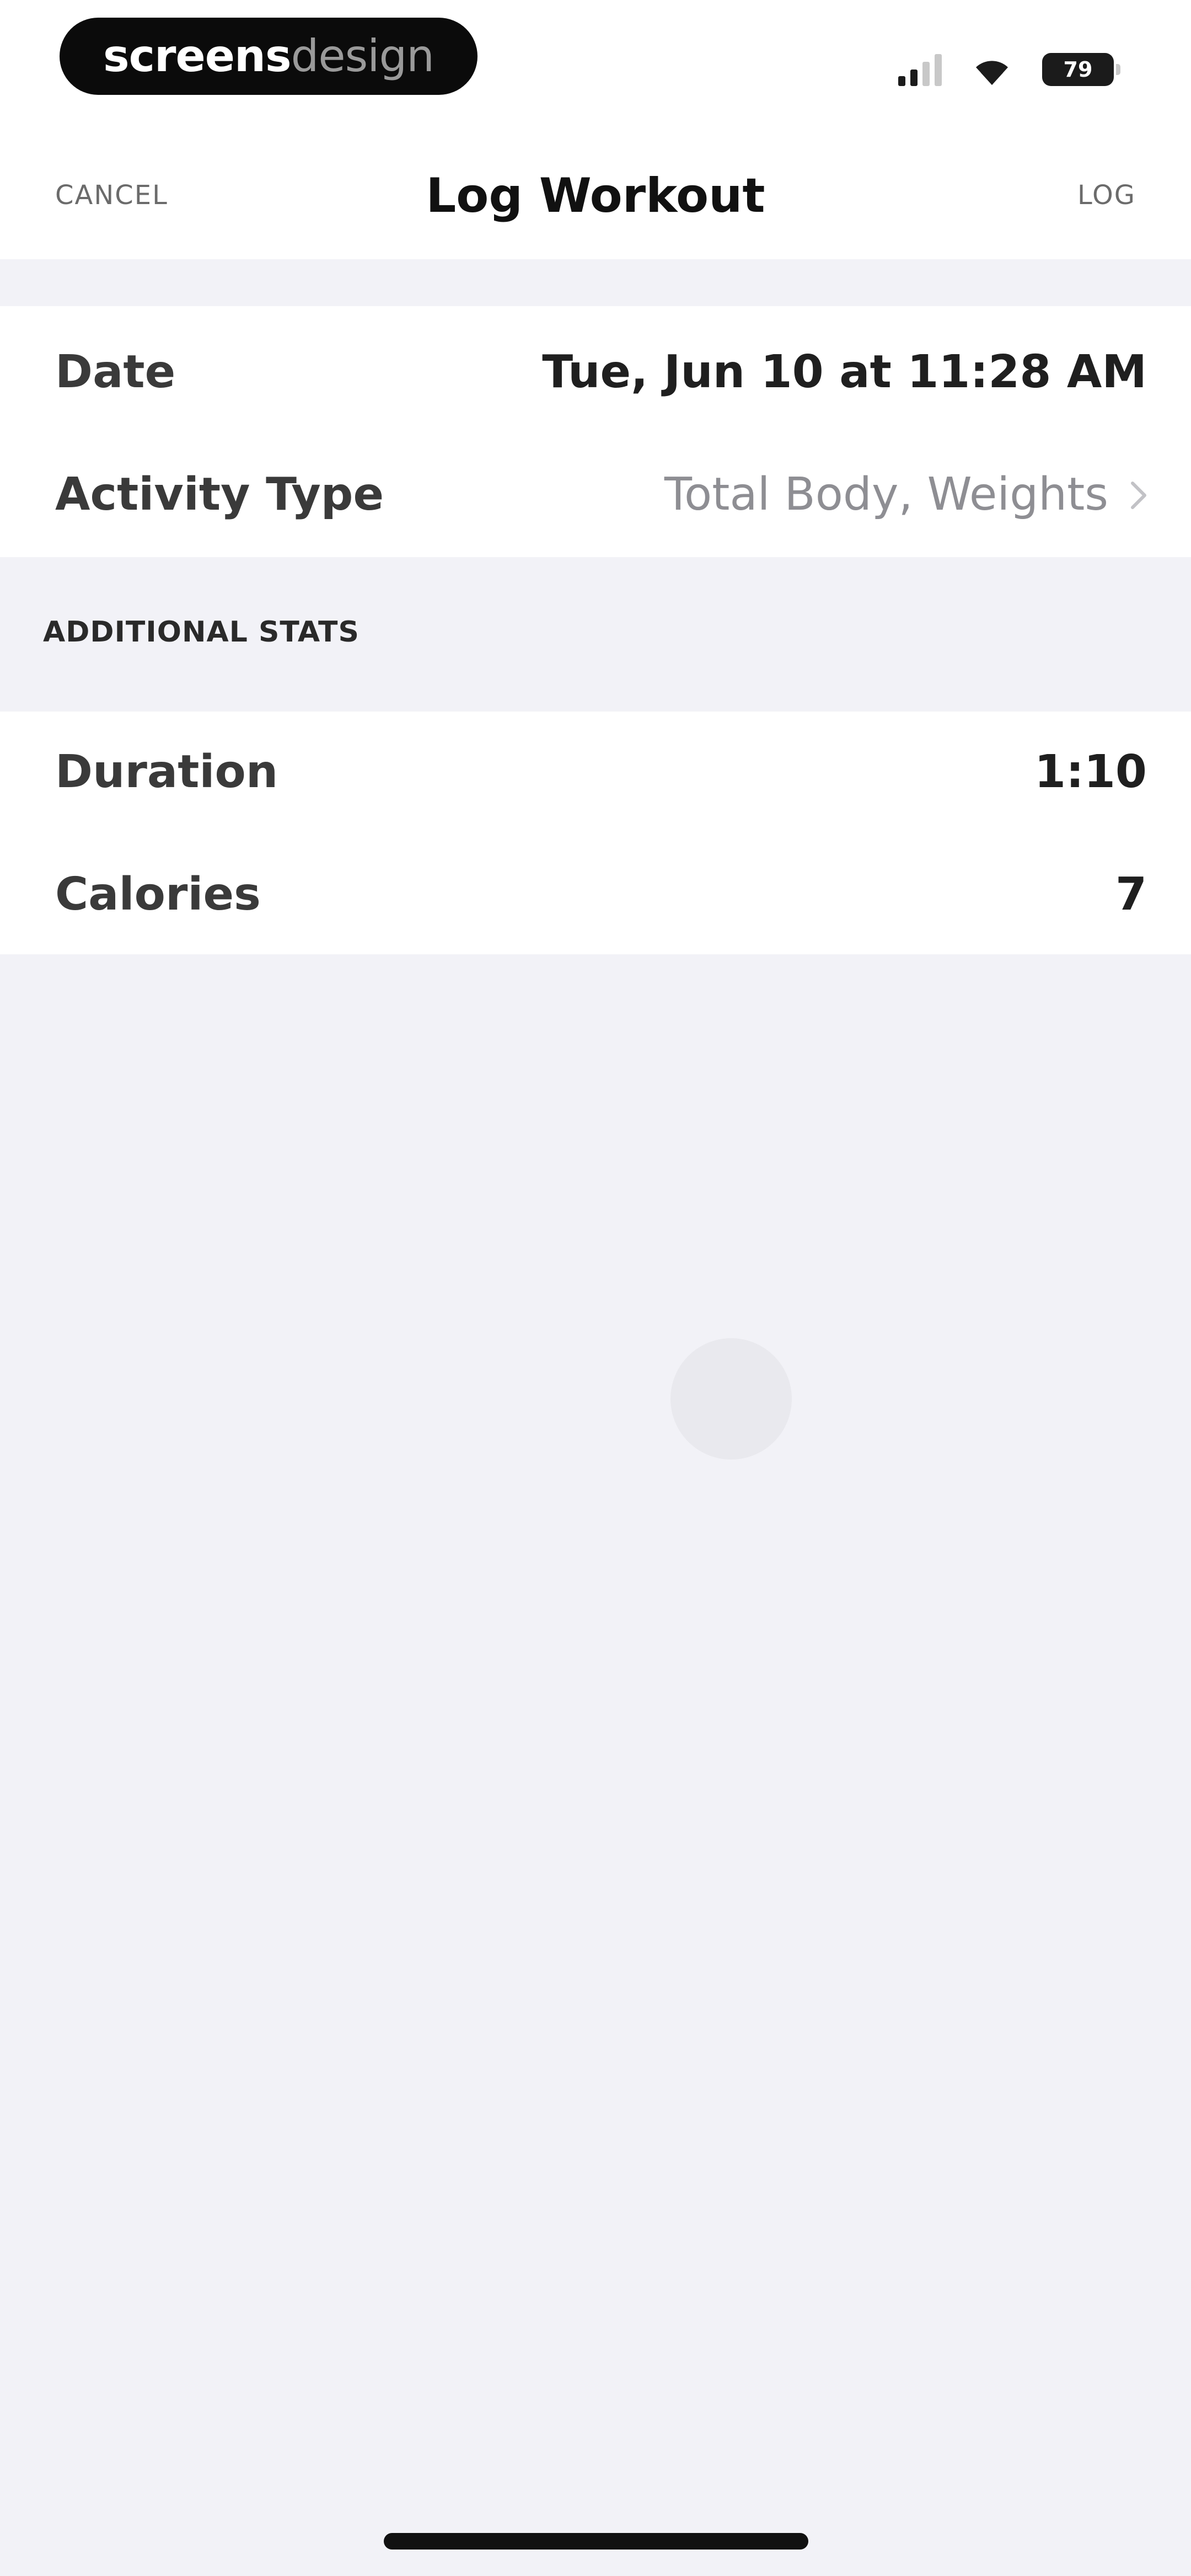 The width and height of the screenshot is (1191, 2576). I want to click on cellular-signal-icon, so click(920, 69).